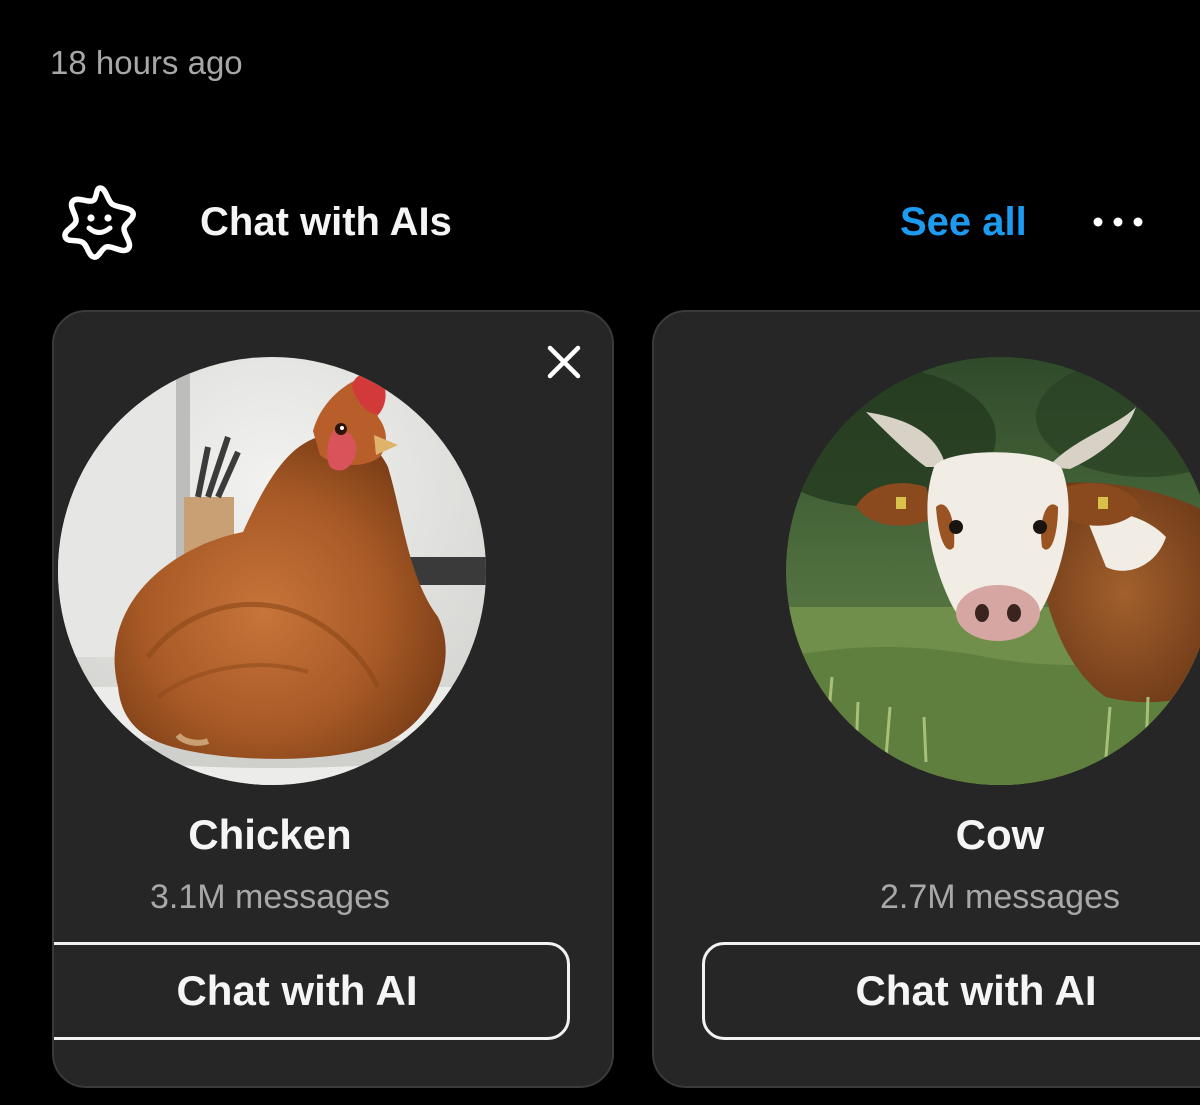 The image size is (1200, 1105). I want to click on dismiss-card-button, so click(564, 362).